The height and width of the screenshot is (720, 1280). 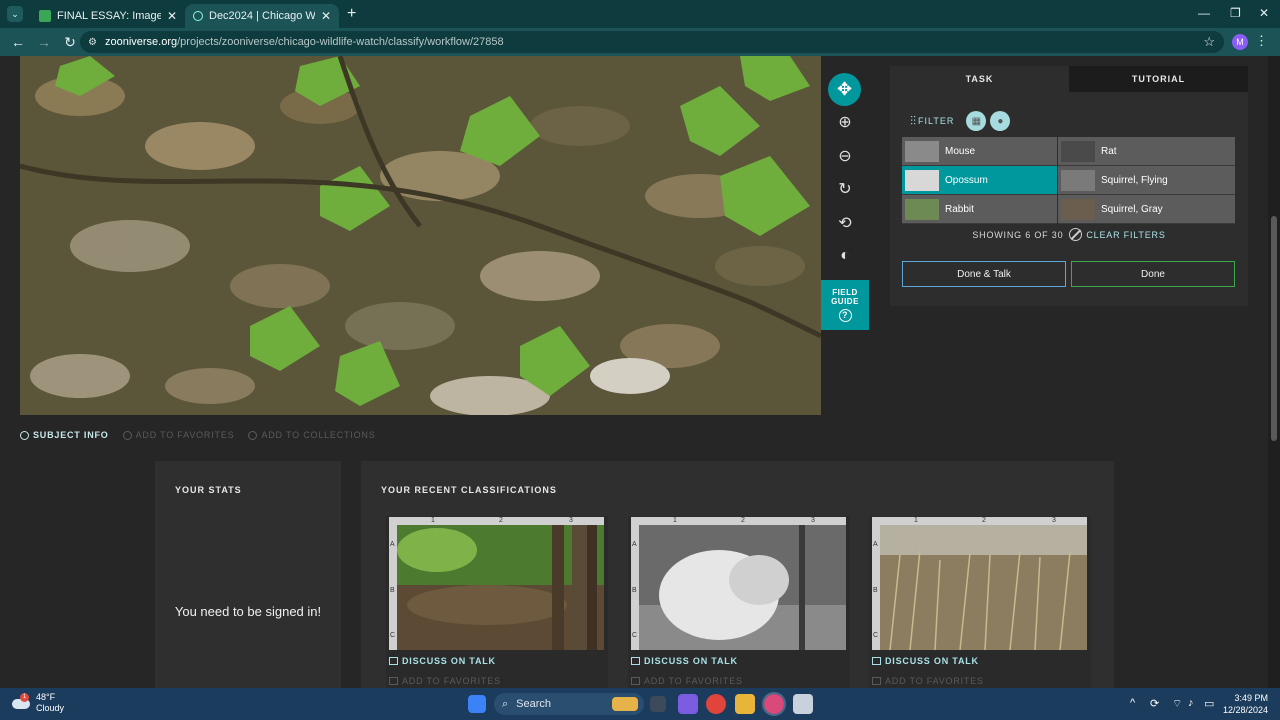 I want to click on reset-icon: ⟲, so click(x=845, y=223).